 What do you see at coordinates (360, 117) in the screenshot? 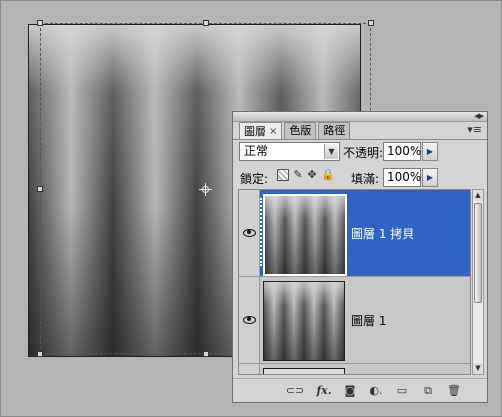
I see `panel-title-bar: ◀▶` at bounding box center [360, 117].